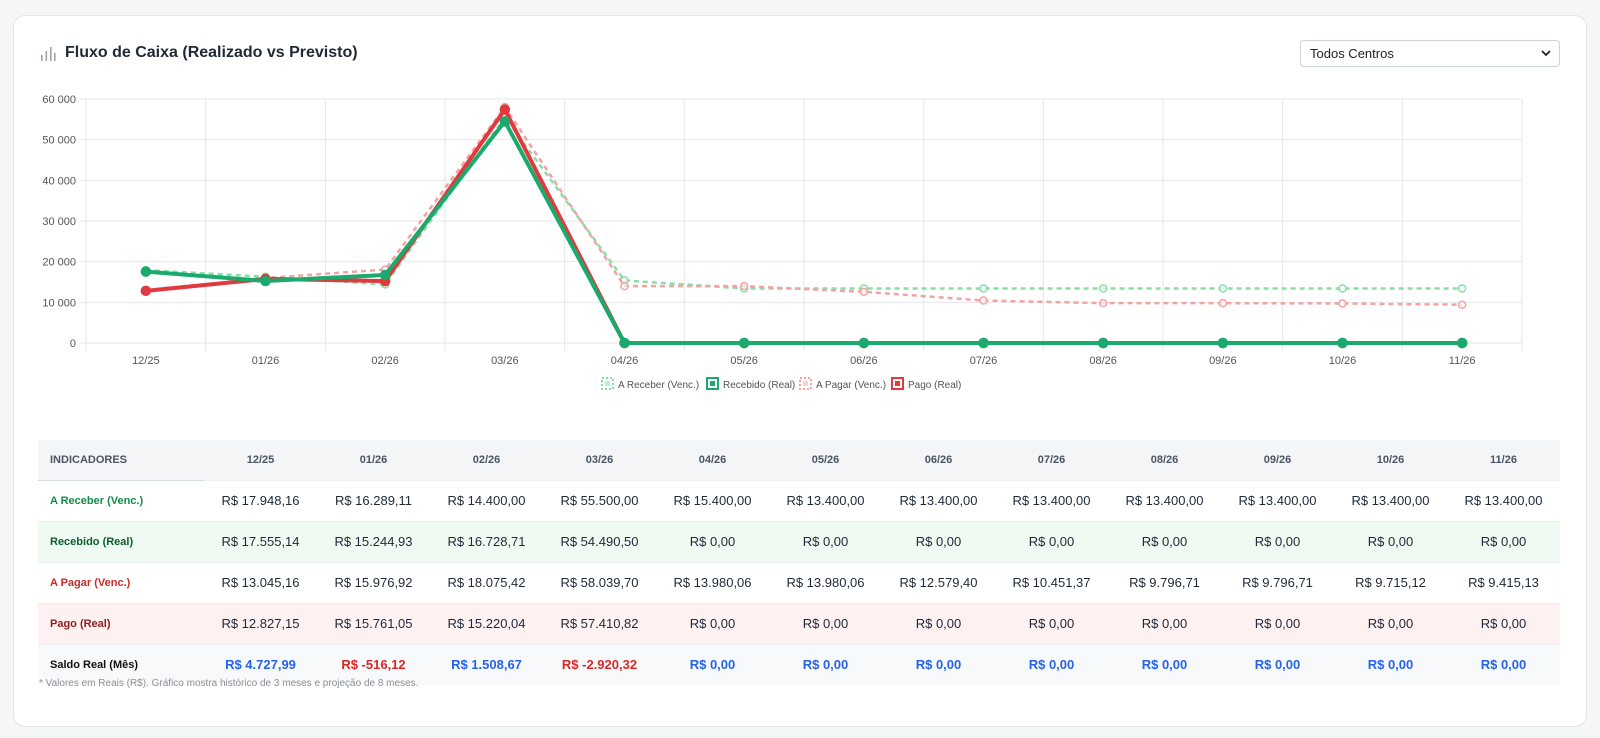 Image resolution: width=1600 pixels, height=738 pixels. What do you see at coordinates (373, 582) in the screenshot?
I see `table-cell: R$ 15.976,92` at bounding box center [373, 582].